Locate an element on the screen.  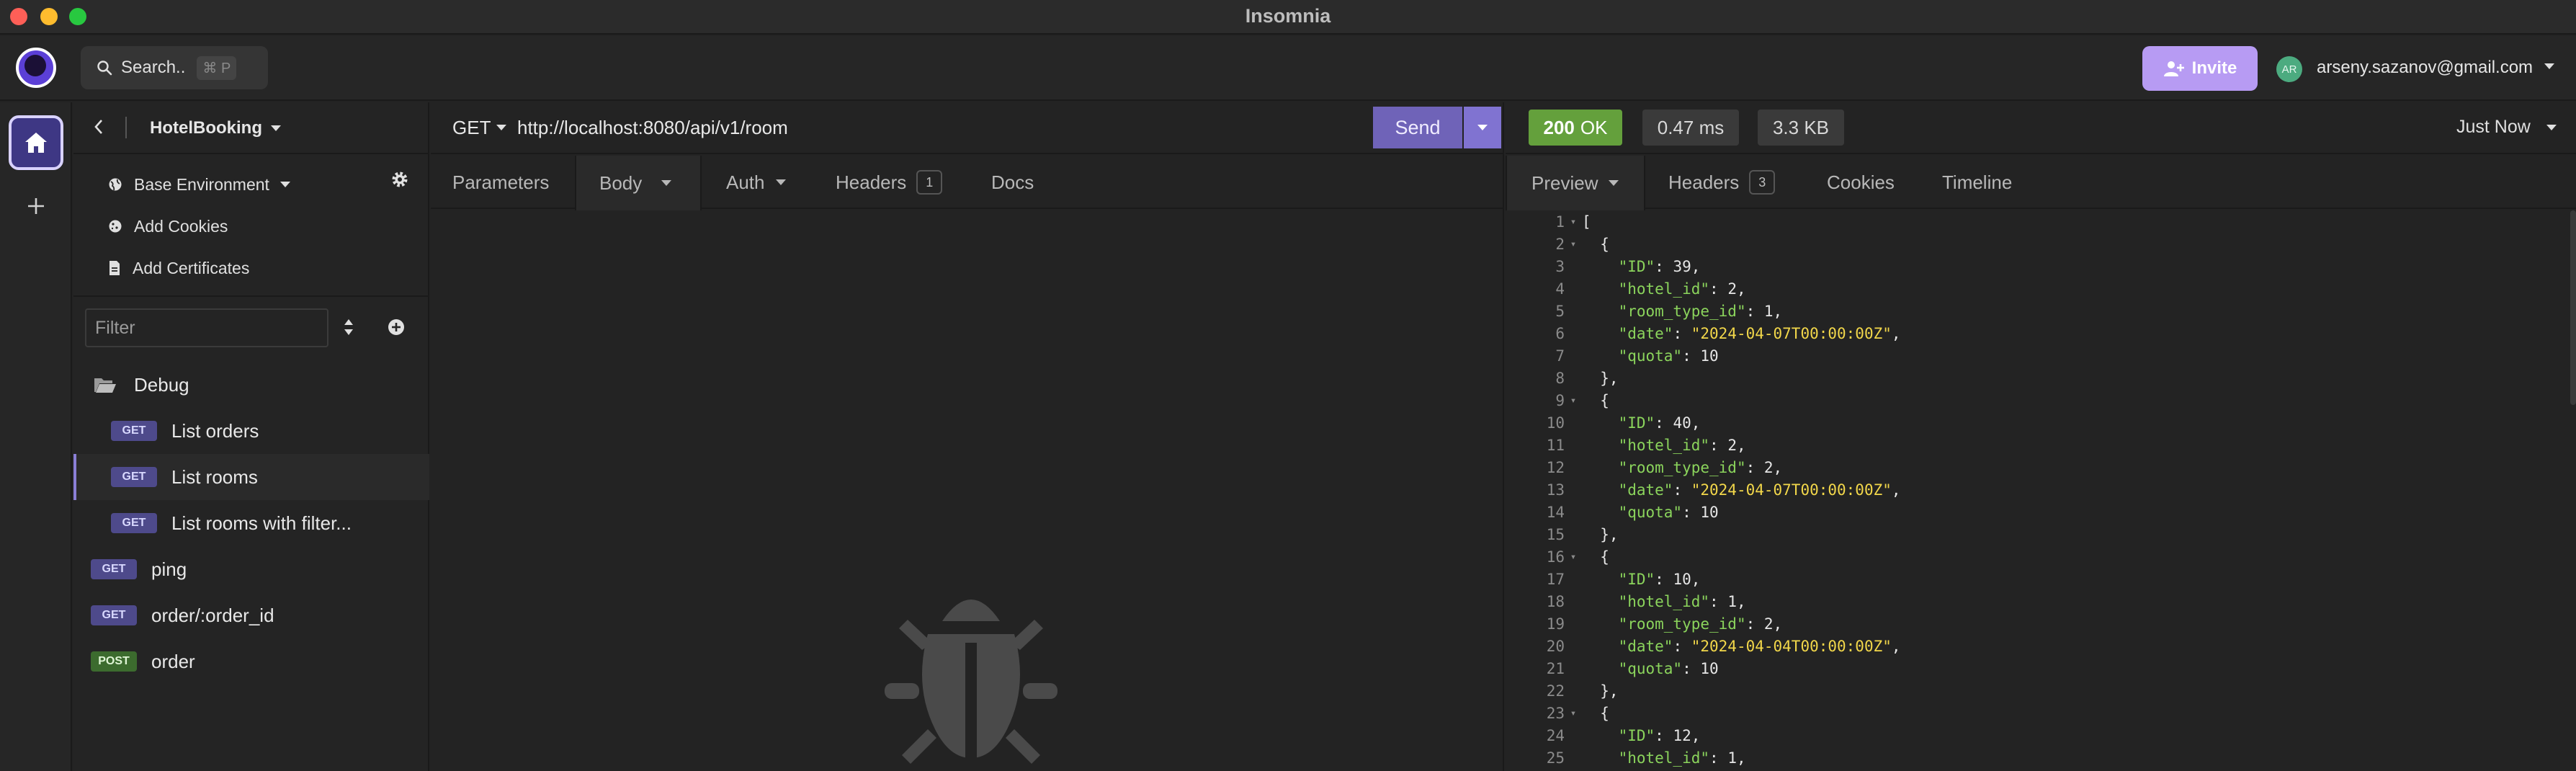
request-name: order/:order_id is located at coordinates (212, 615).